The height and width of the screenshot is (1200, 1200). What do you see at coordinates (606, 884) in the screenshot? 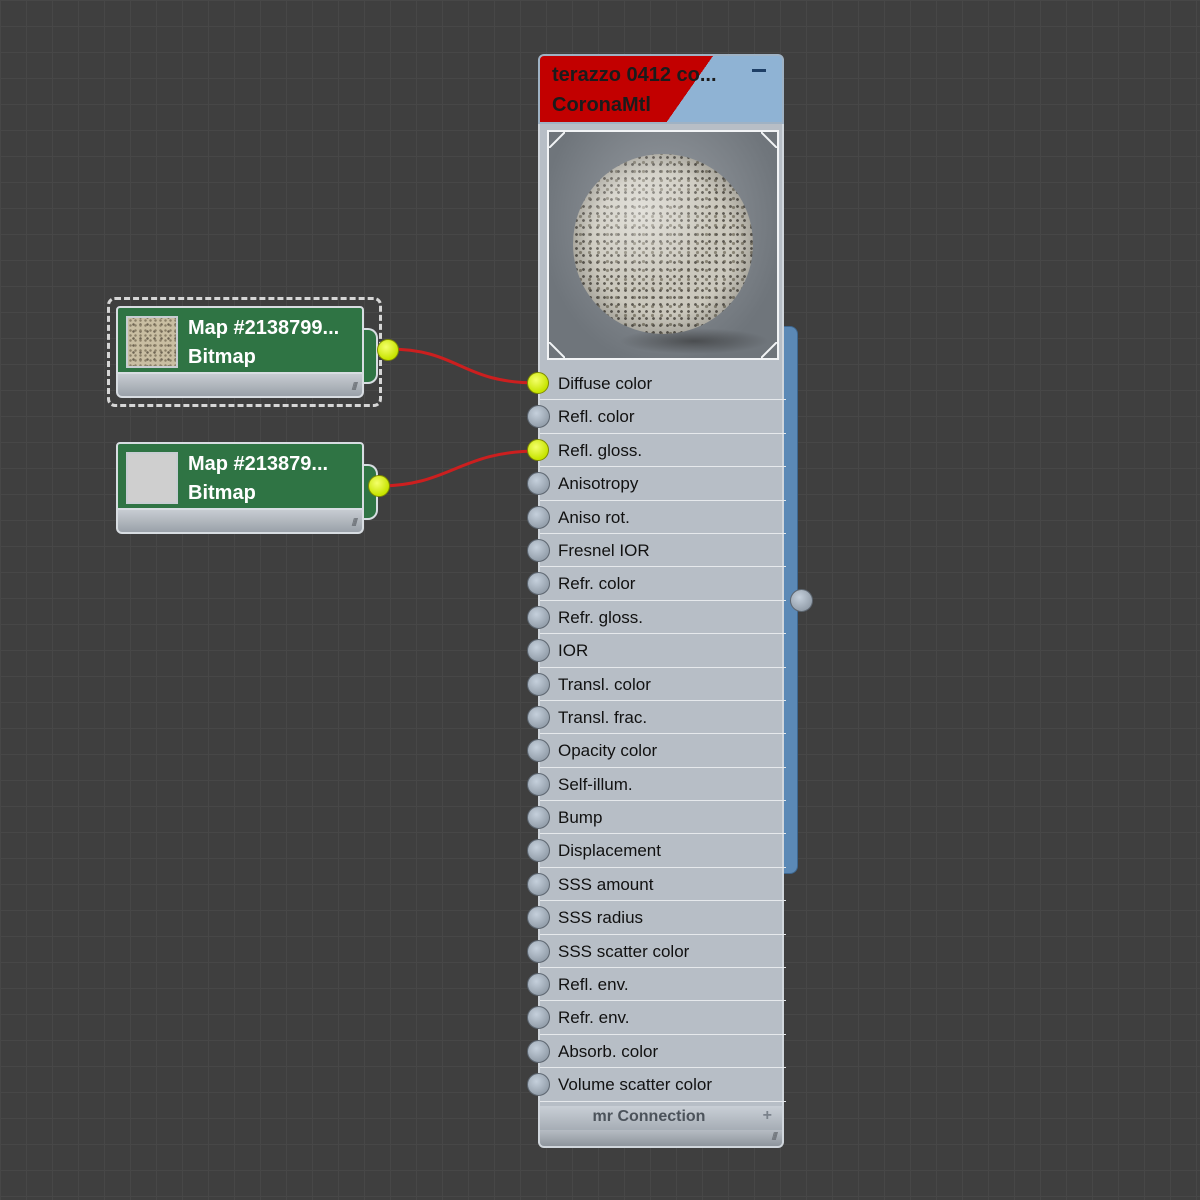
I see `slot-label: SSS amount` at bounding box center [606, 884].